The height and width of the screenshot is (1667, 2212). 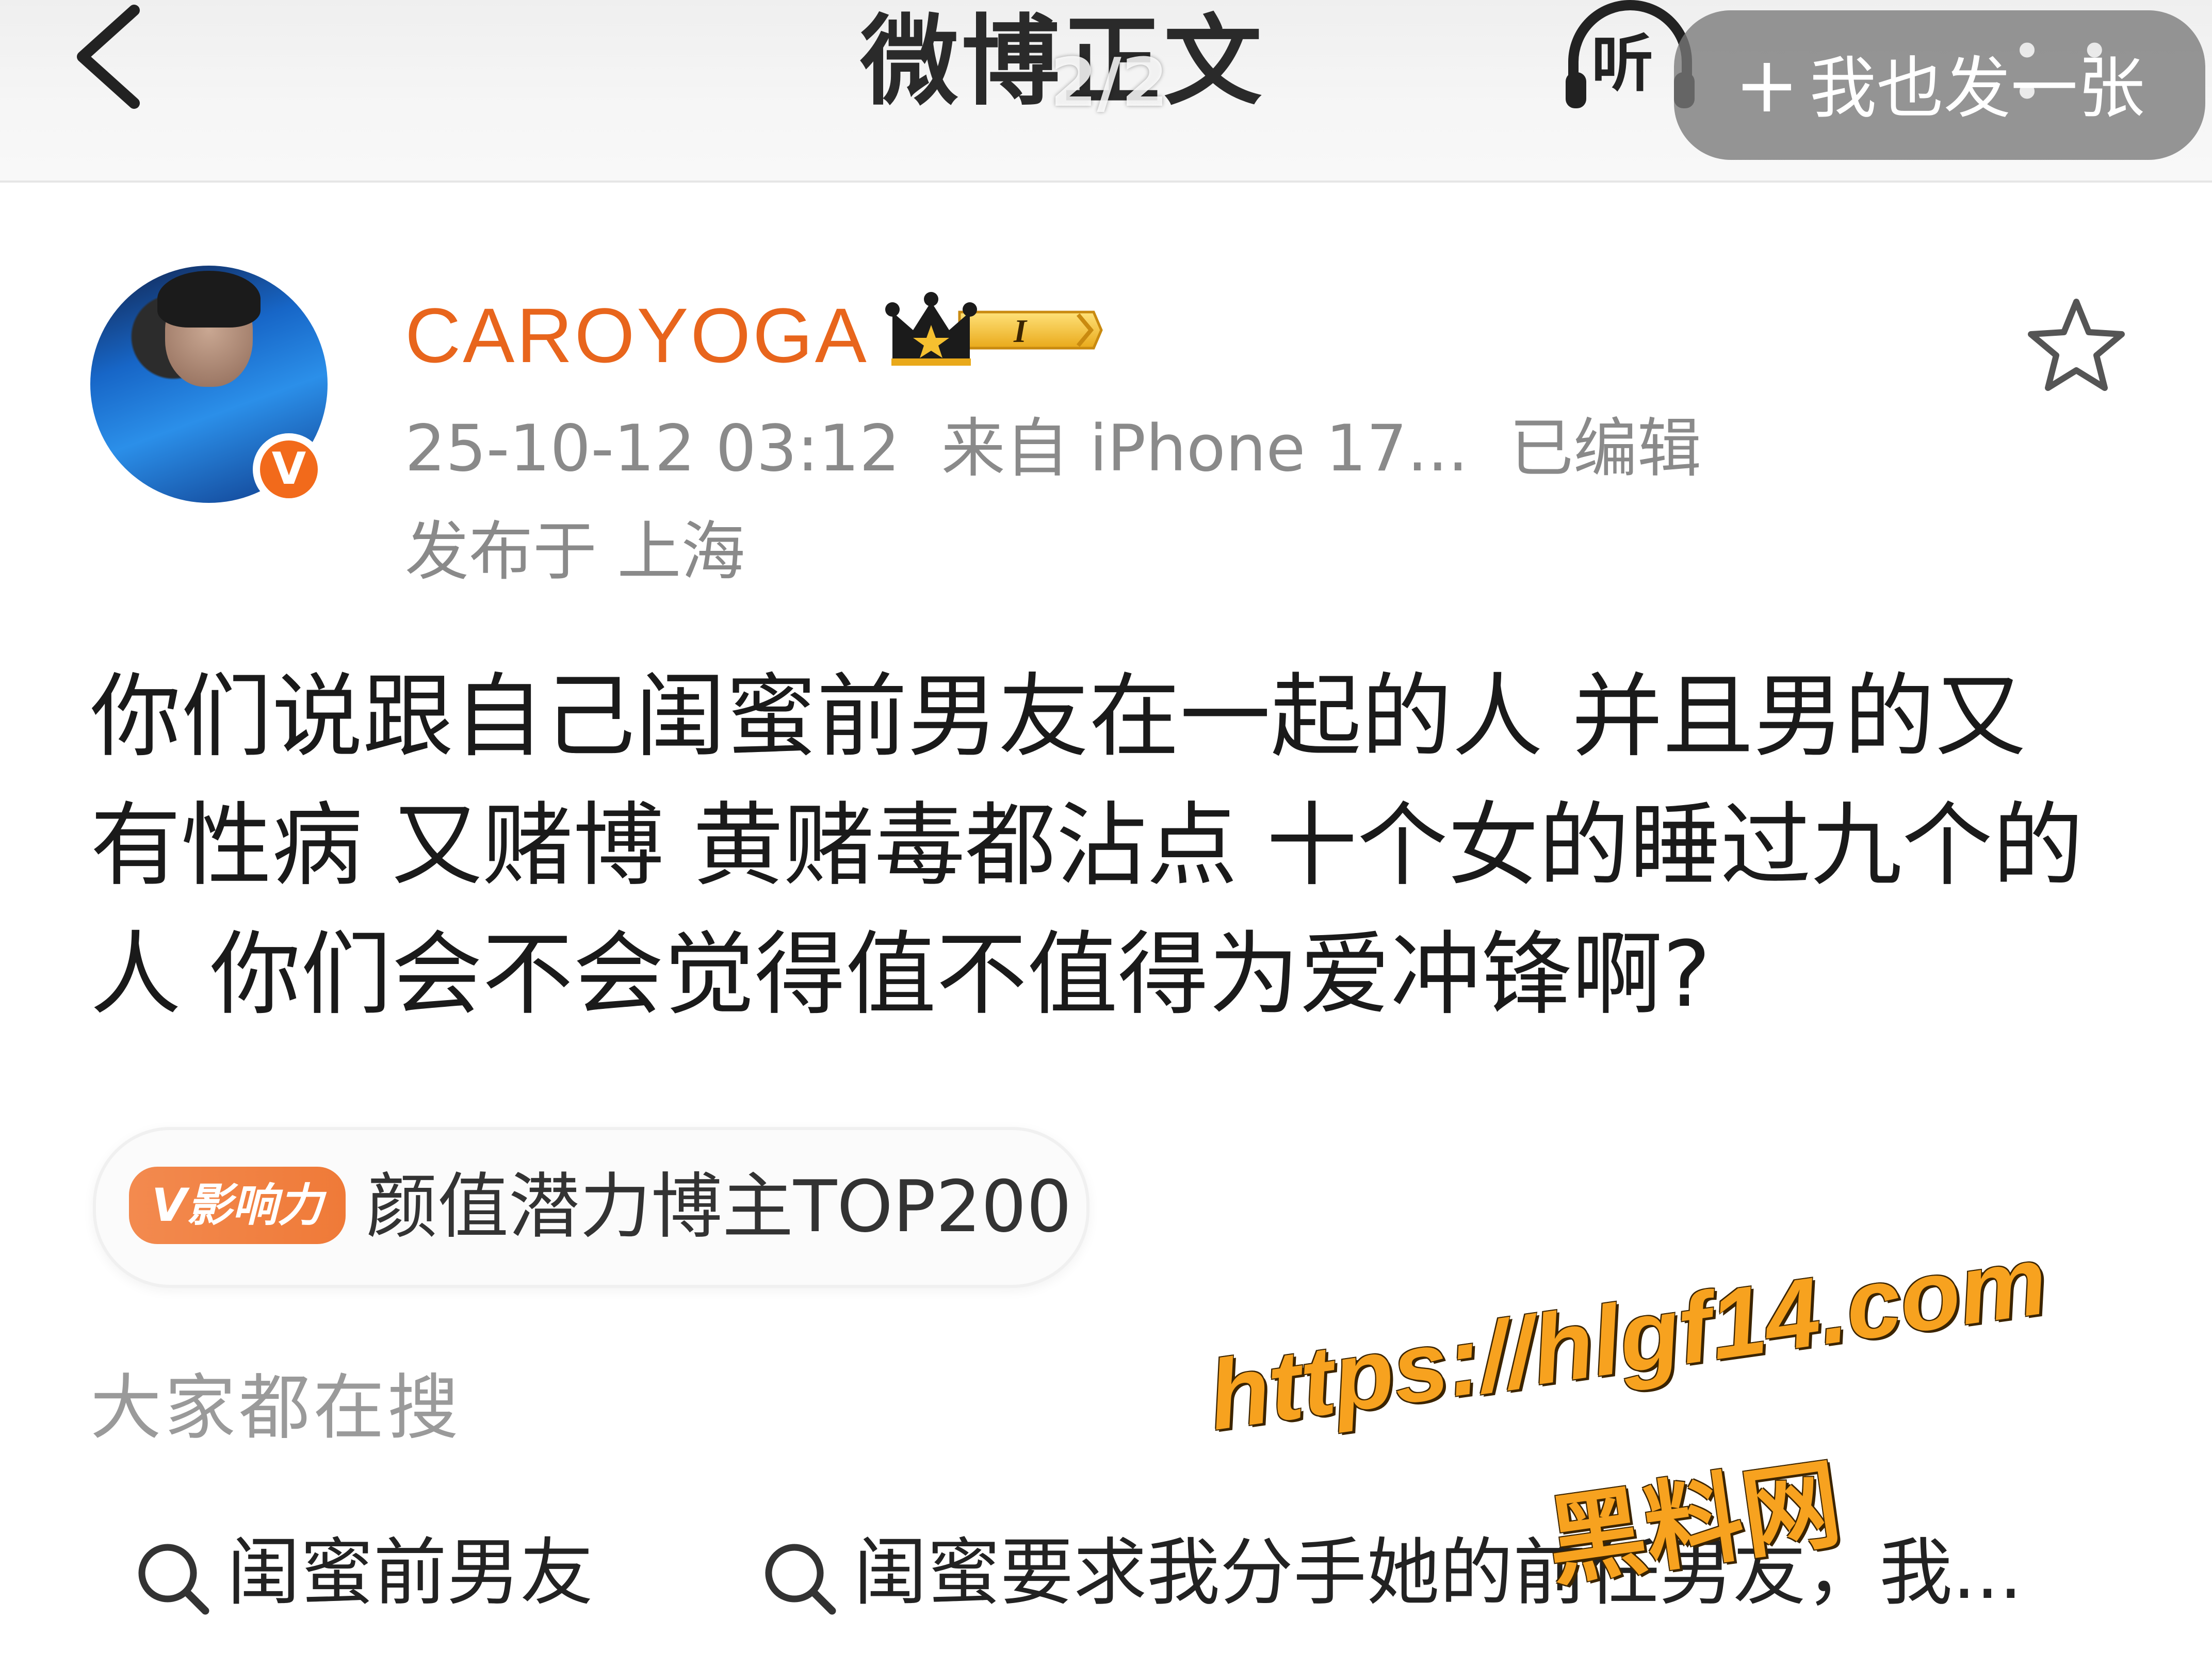 What do you see at coordinates (209, 299) in the screenshot?
I see `avatar-hair` at bounding box center [209, 299].